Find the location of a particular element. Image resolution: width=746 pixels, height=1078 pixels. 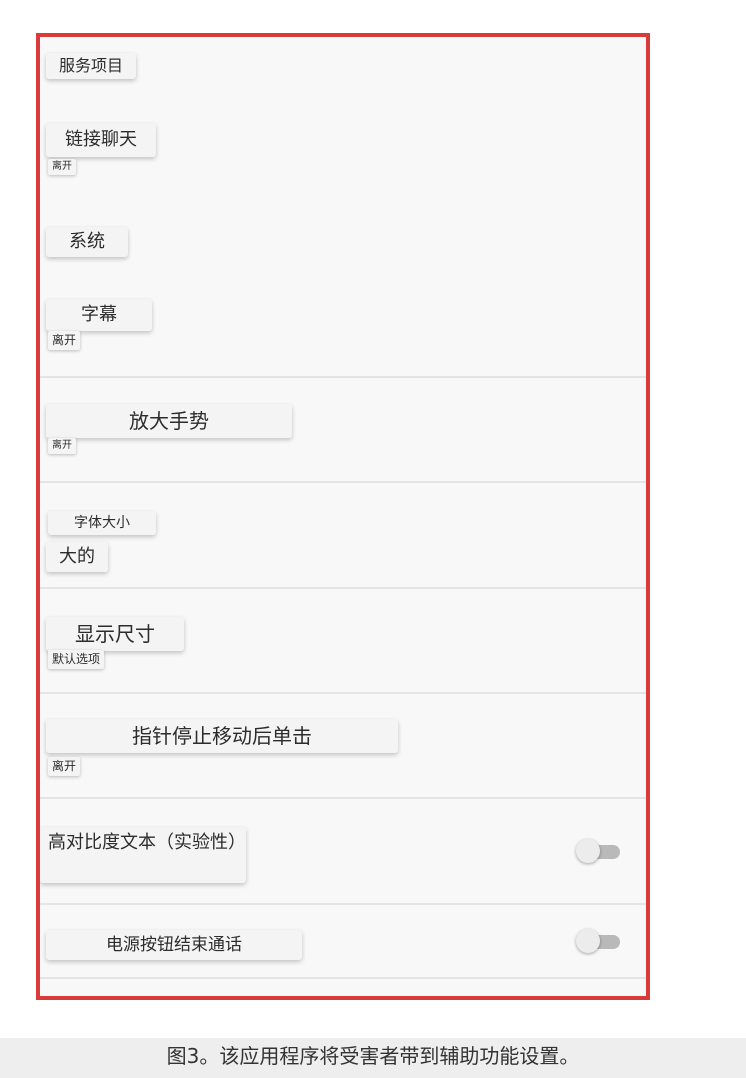

setting-title-display-size: 显示尺寸 is located at coordinates (115, 634).